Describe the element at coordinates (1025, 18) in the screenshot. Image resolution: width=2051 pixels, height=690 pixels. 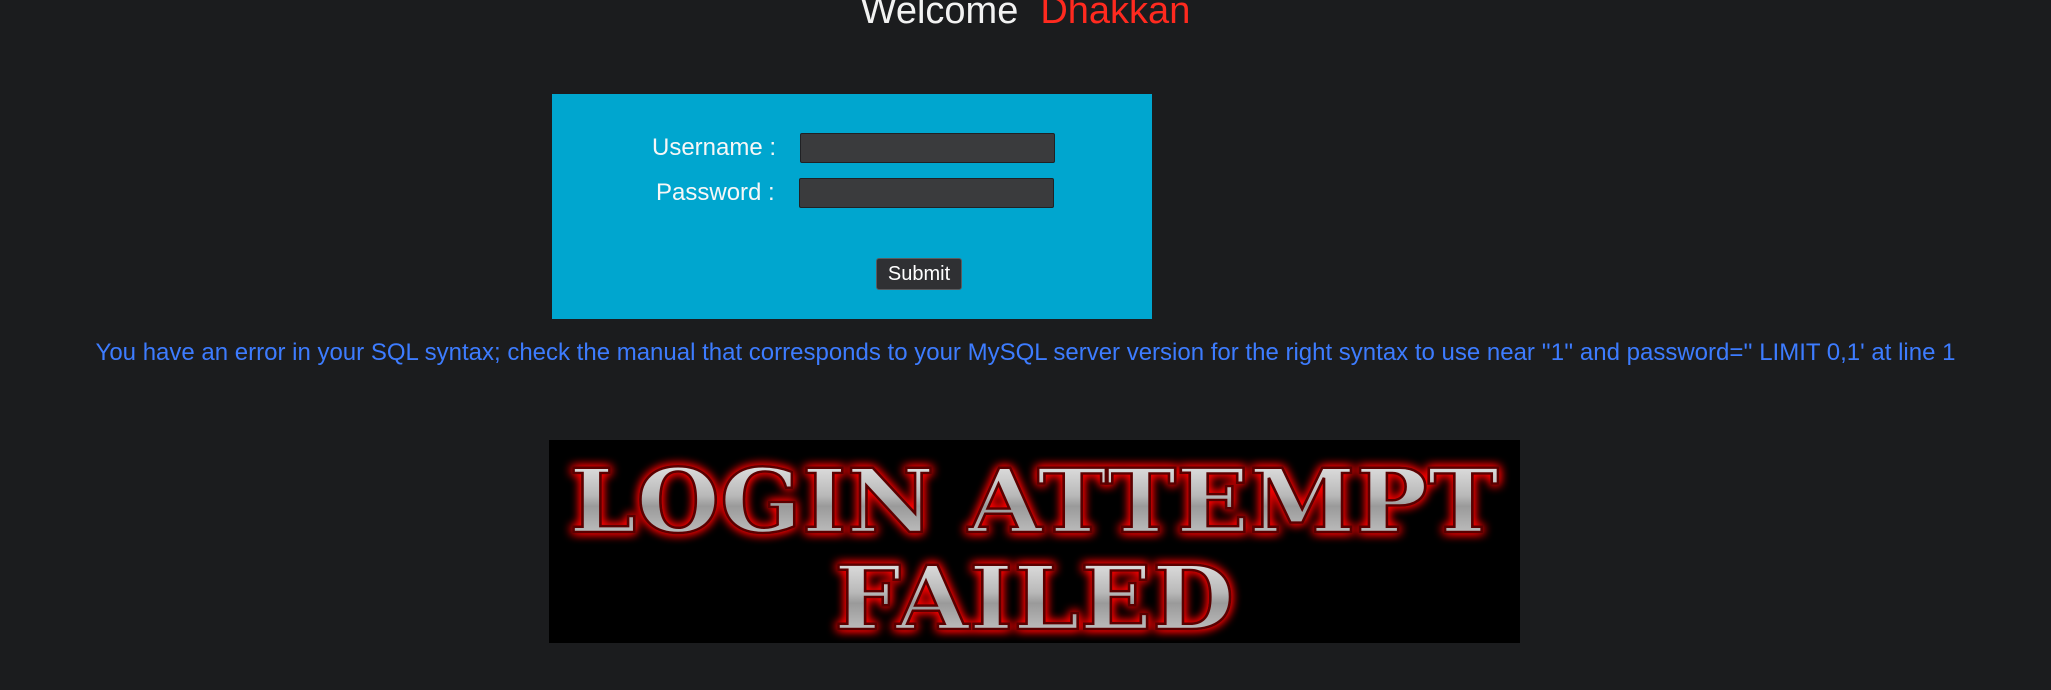
I see `welcome-header: Welcome Dhakkan` at that location.